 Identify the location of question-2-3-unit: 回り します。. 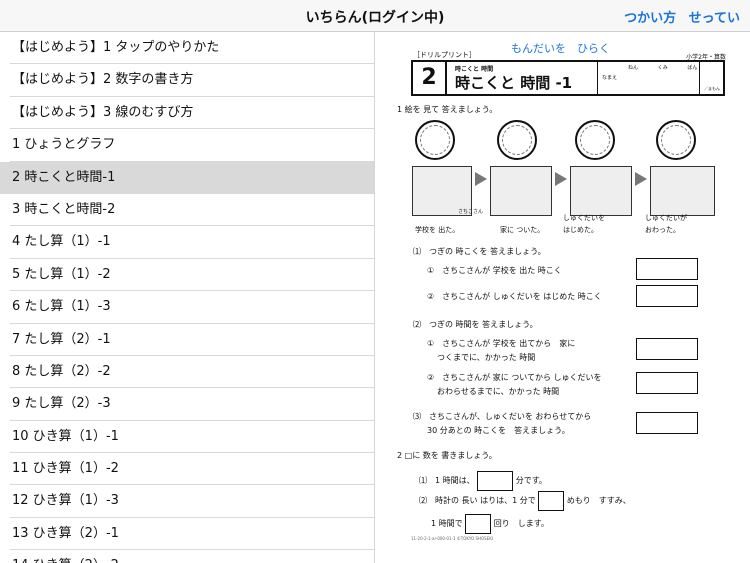
(521, 523).